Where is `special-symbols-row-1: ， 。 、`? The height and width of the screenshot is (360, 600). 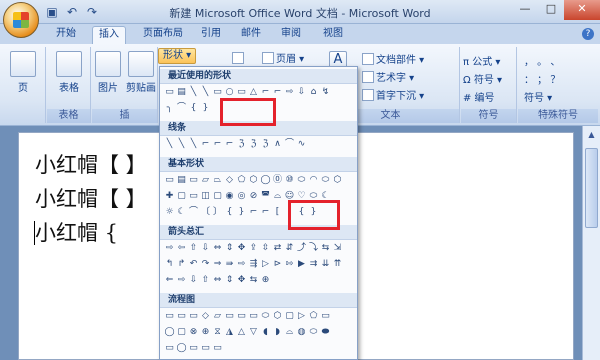
special-symbols-row-1: ， 。 、 is located at coordinates (542, 60).